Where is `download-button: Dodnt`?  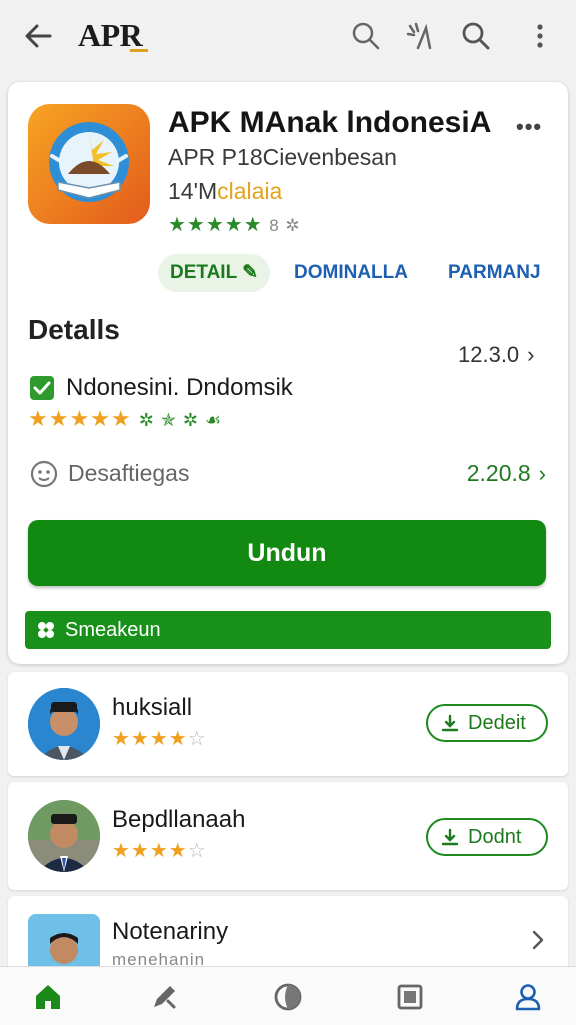
download-button: Dodnt is located at coordinates (487, 837).